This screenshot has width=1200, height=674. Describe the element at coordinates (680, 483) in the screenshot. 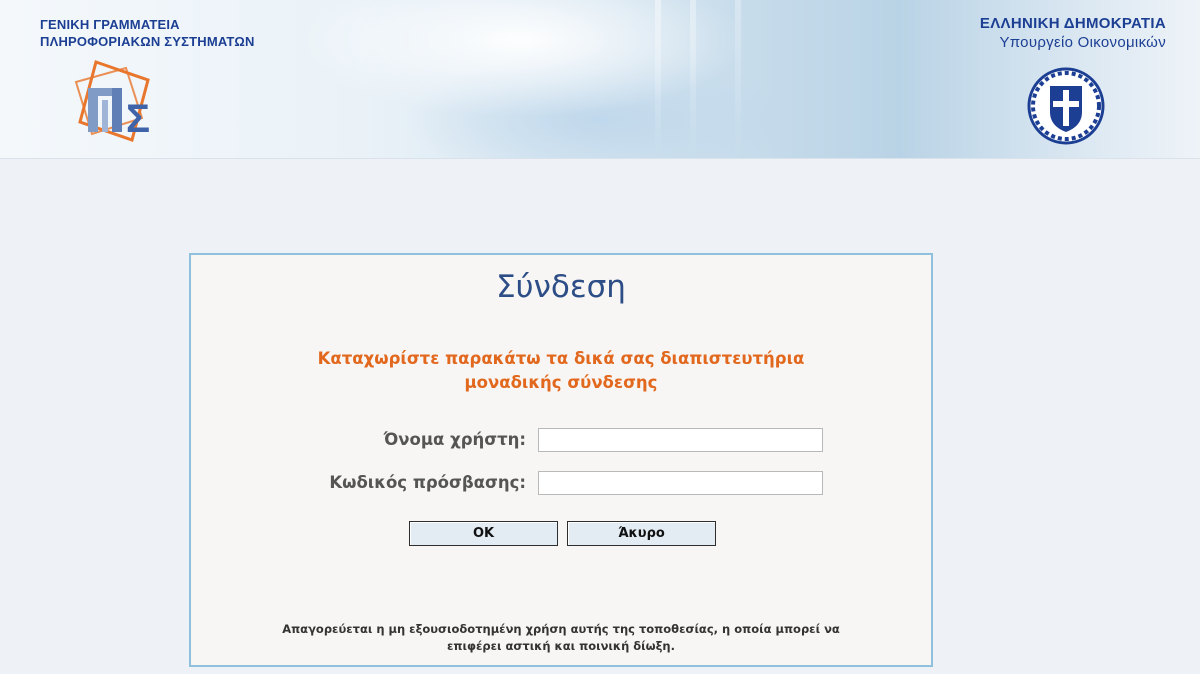

I see `password-field` at that location.